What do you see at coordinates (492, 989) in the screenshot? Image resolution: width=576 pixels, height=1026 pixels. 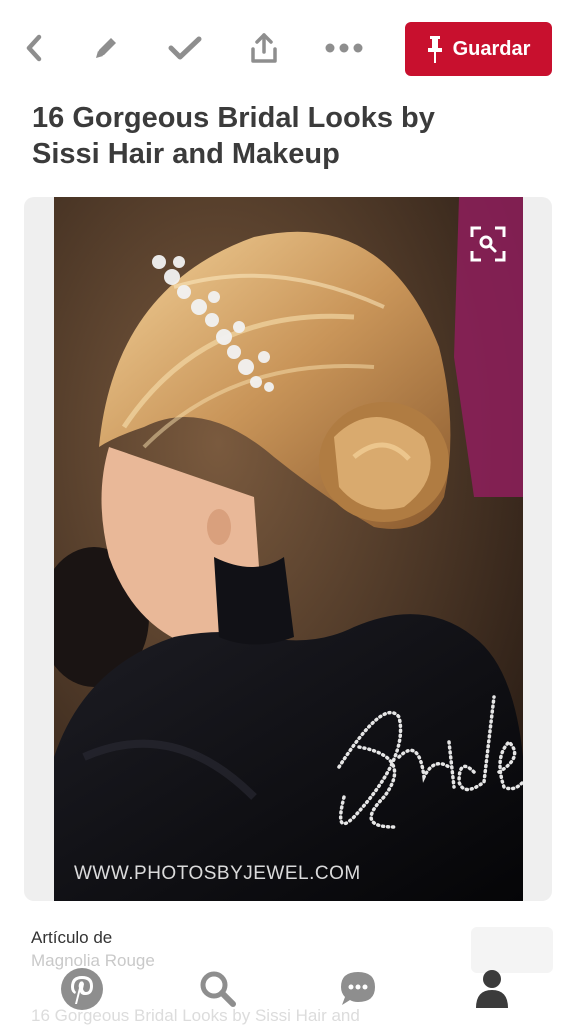 I see `profile-icon` at bounding box center [492, 989].